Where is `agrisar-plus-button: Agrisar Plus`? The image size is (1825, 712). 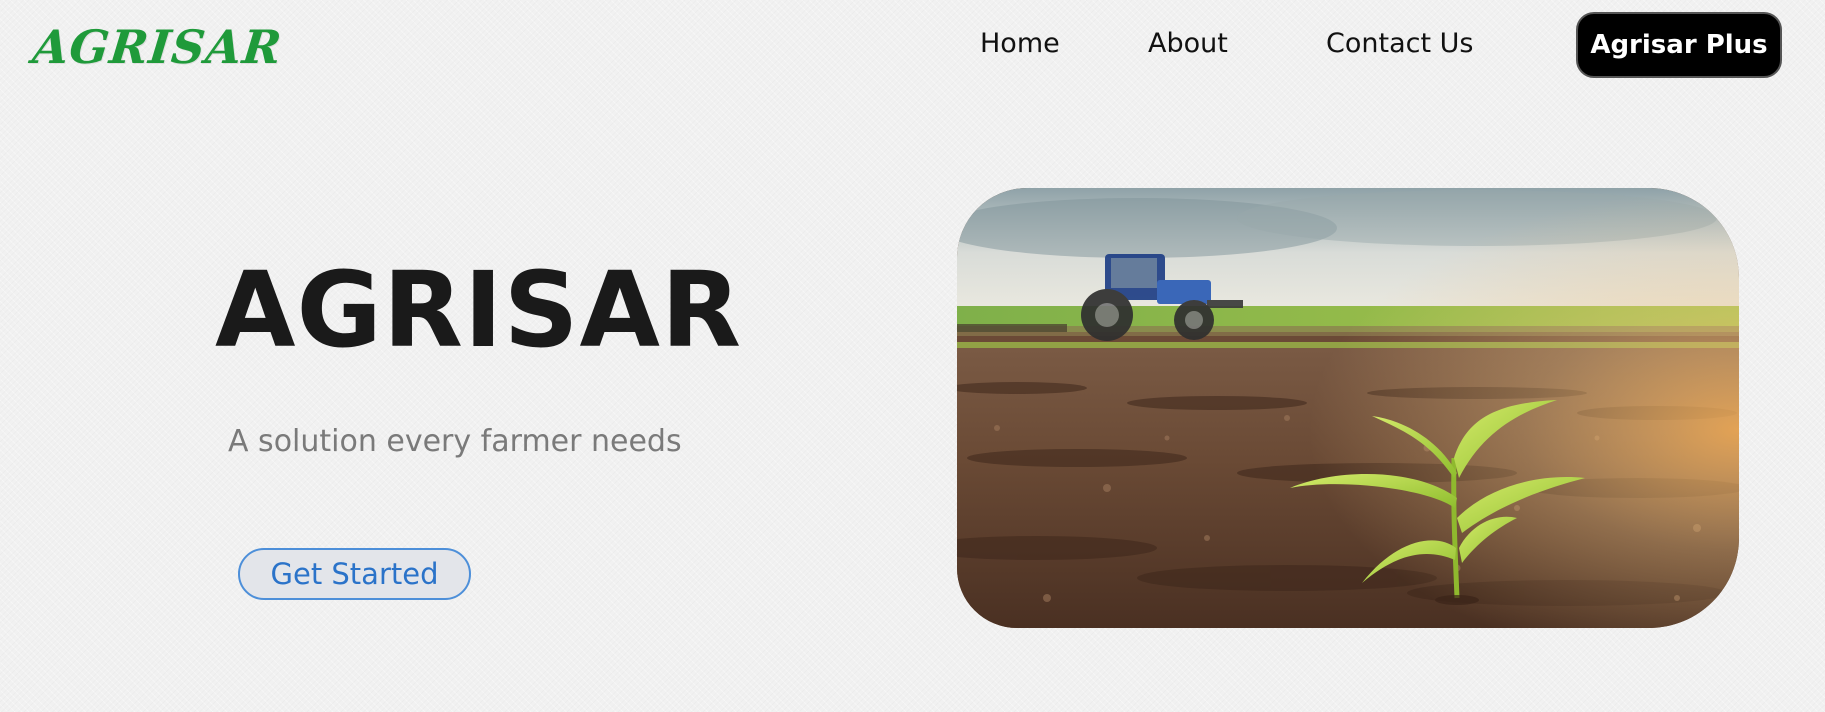
agrisar-plus-button: Agrisar Plus is located at coordinates (1679, 45).